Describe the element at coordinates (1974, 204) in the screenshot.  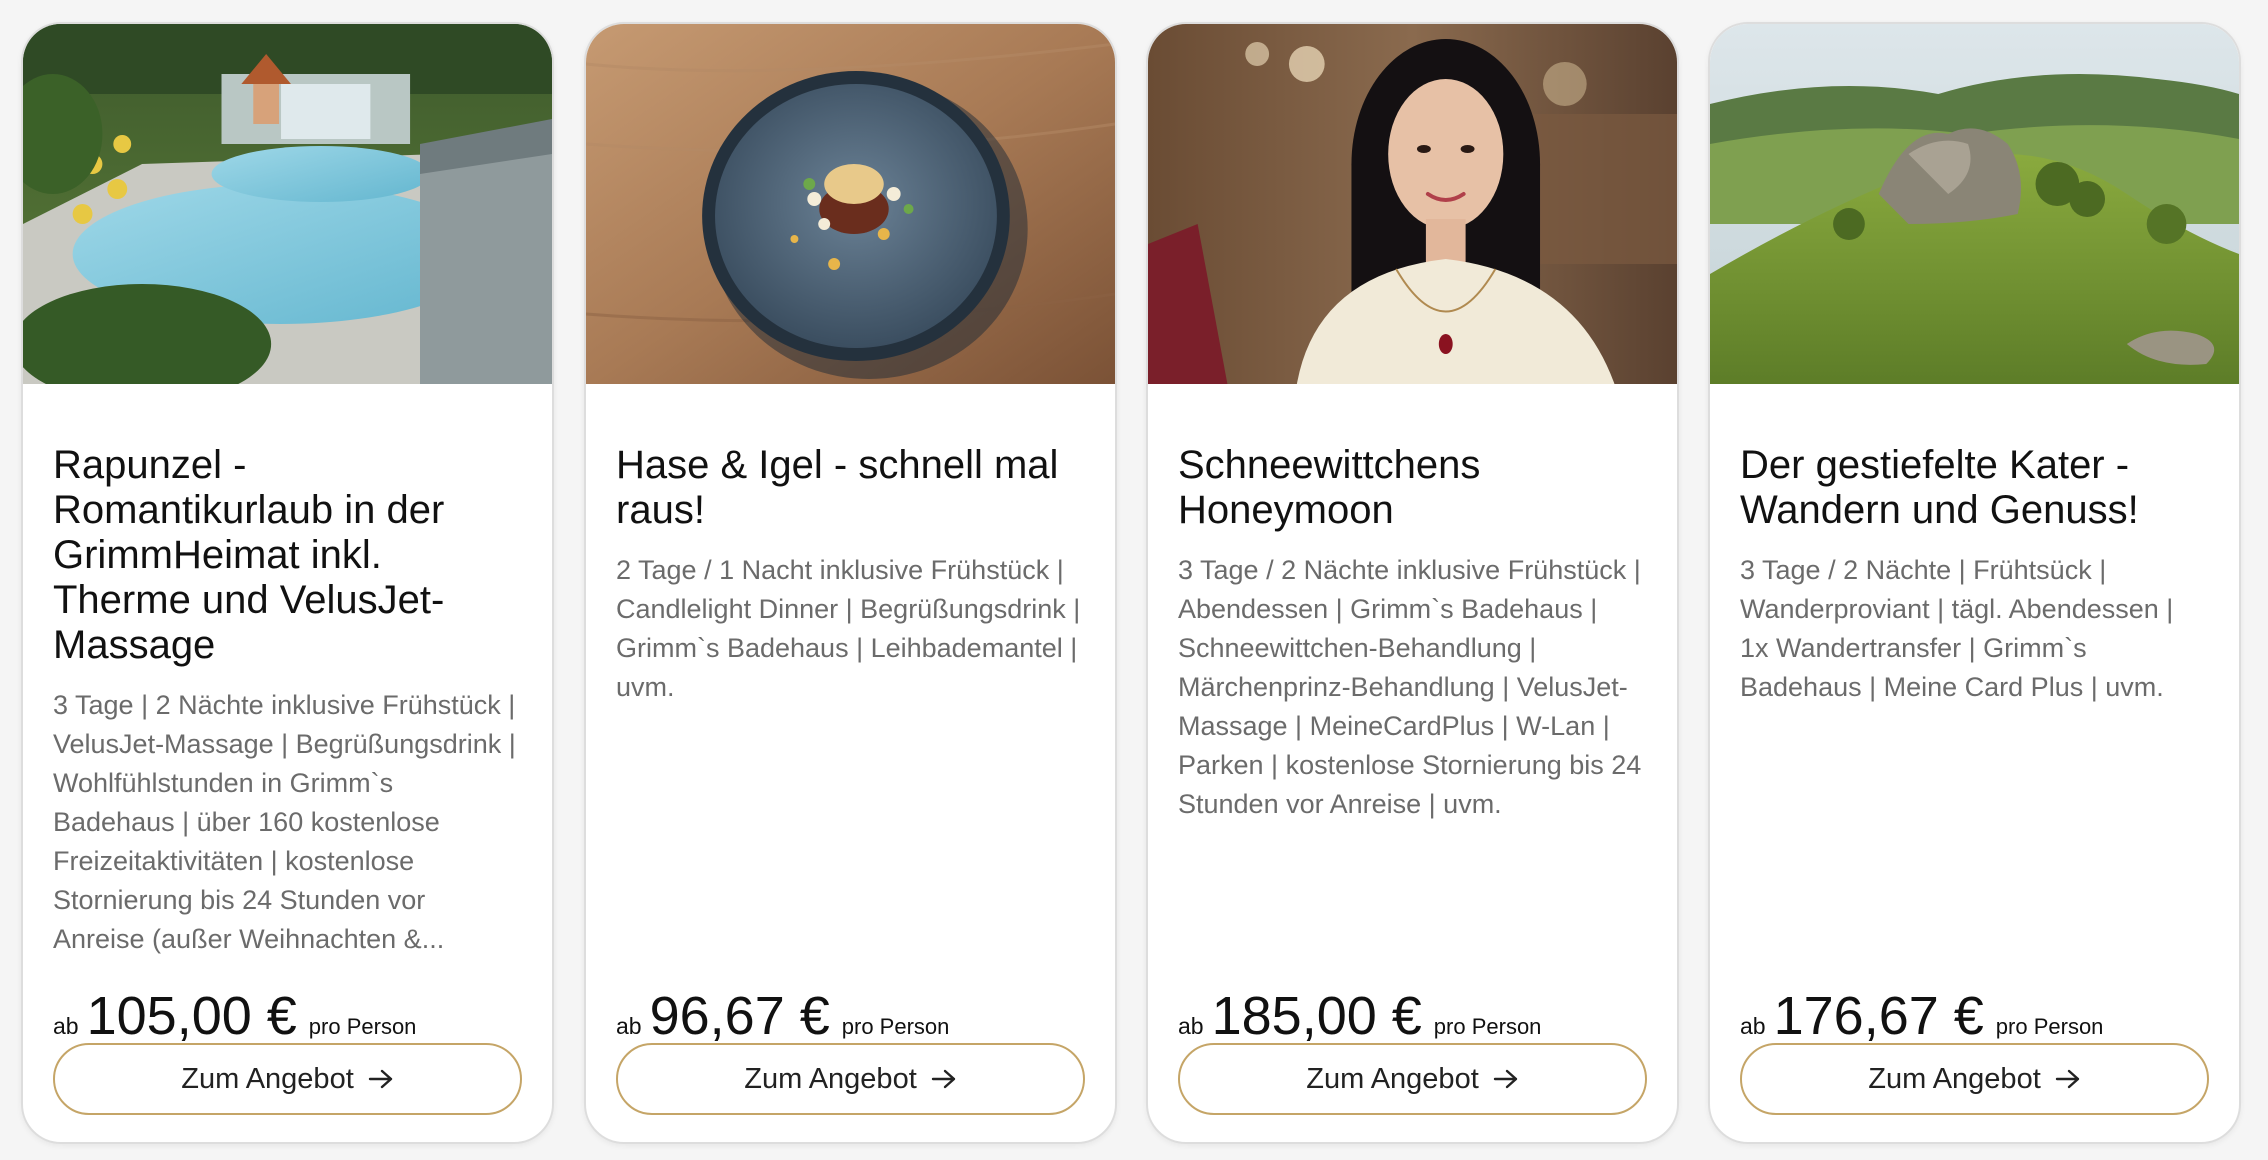
I see `offer-image-landscape` at that location.